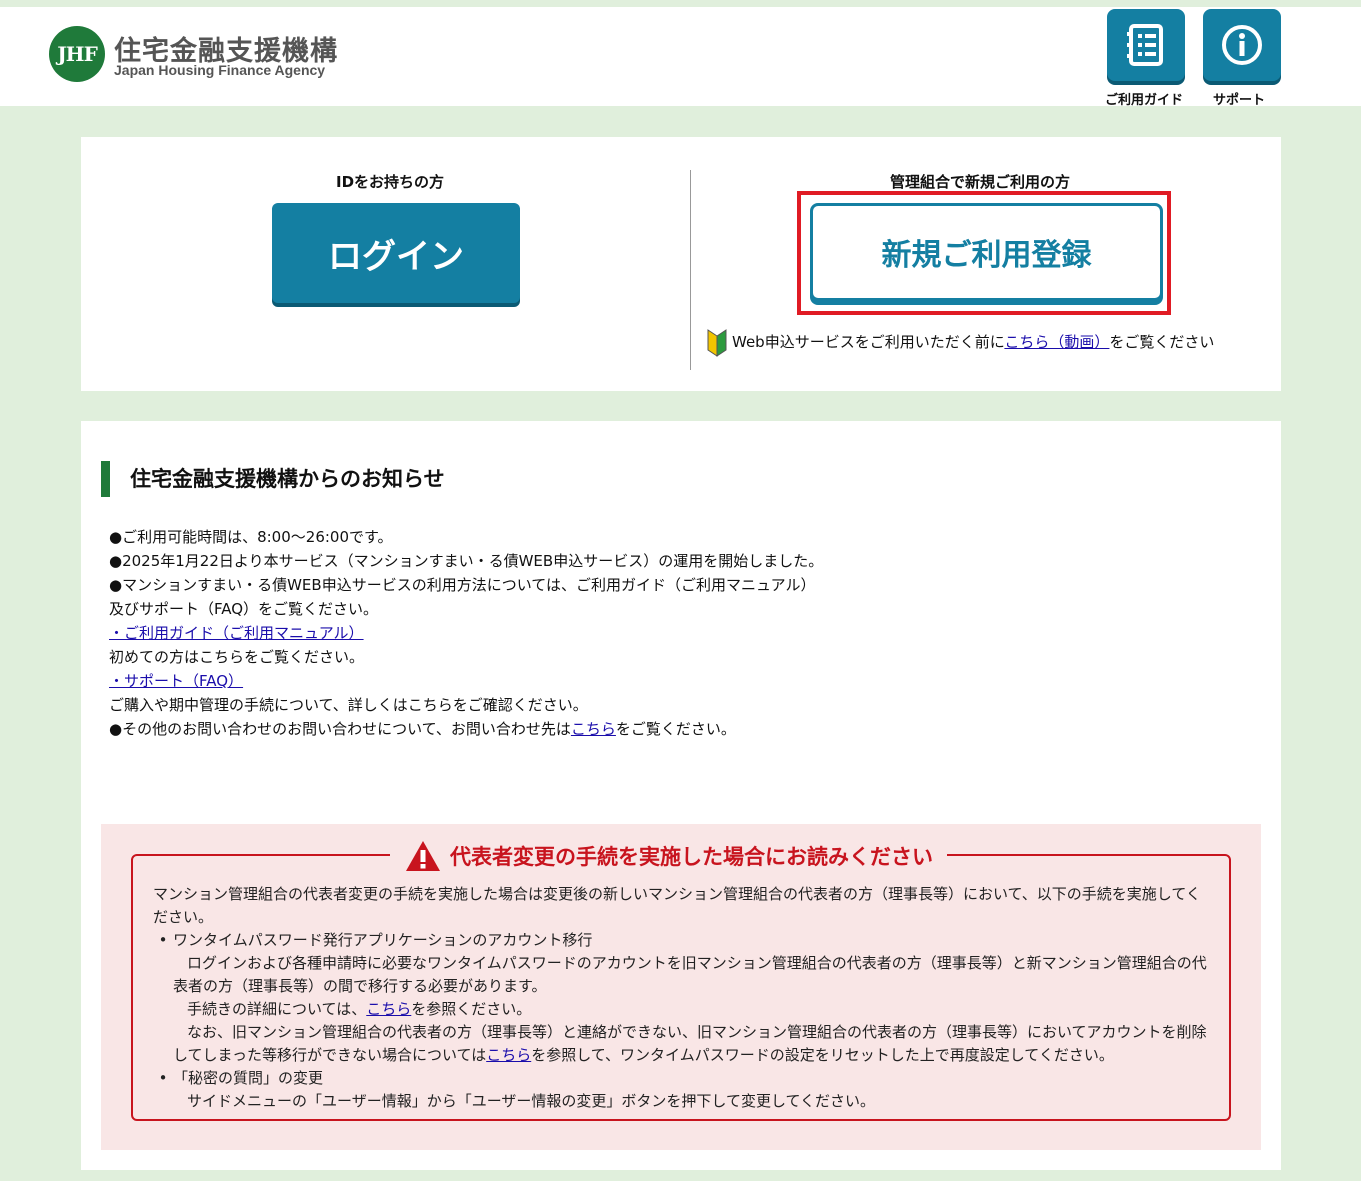  I want to click on otp-reset-link: こちら, so click(508, 1055).